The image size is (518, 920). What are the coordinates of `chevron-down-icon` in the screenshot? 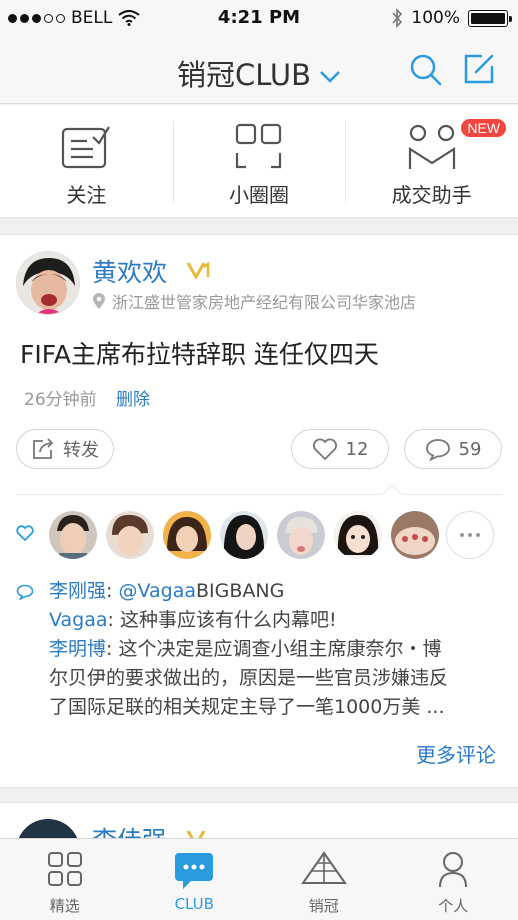 It's located at (330, 77).